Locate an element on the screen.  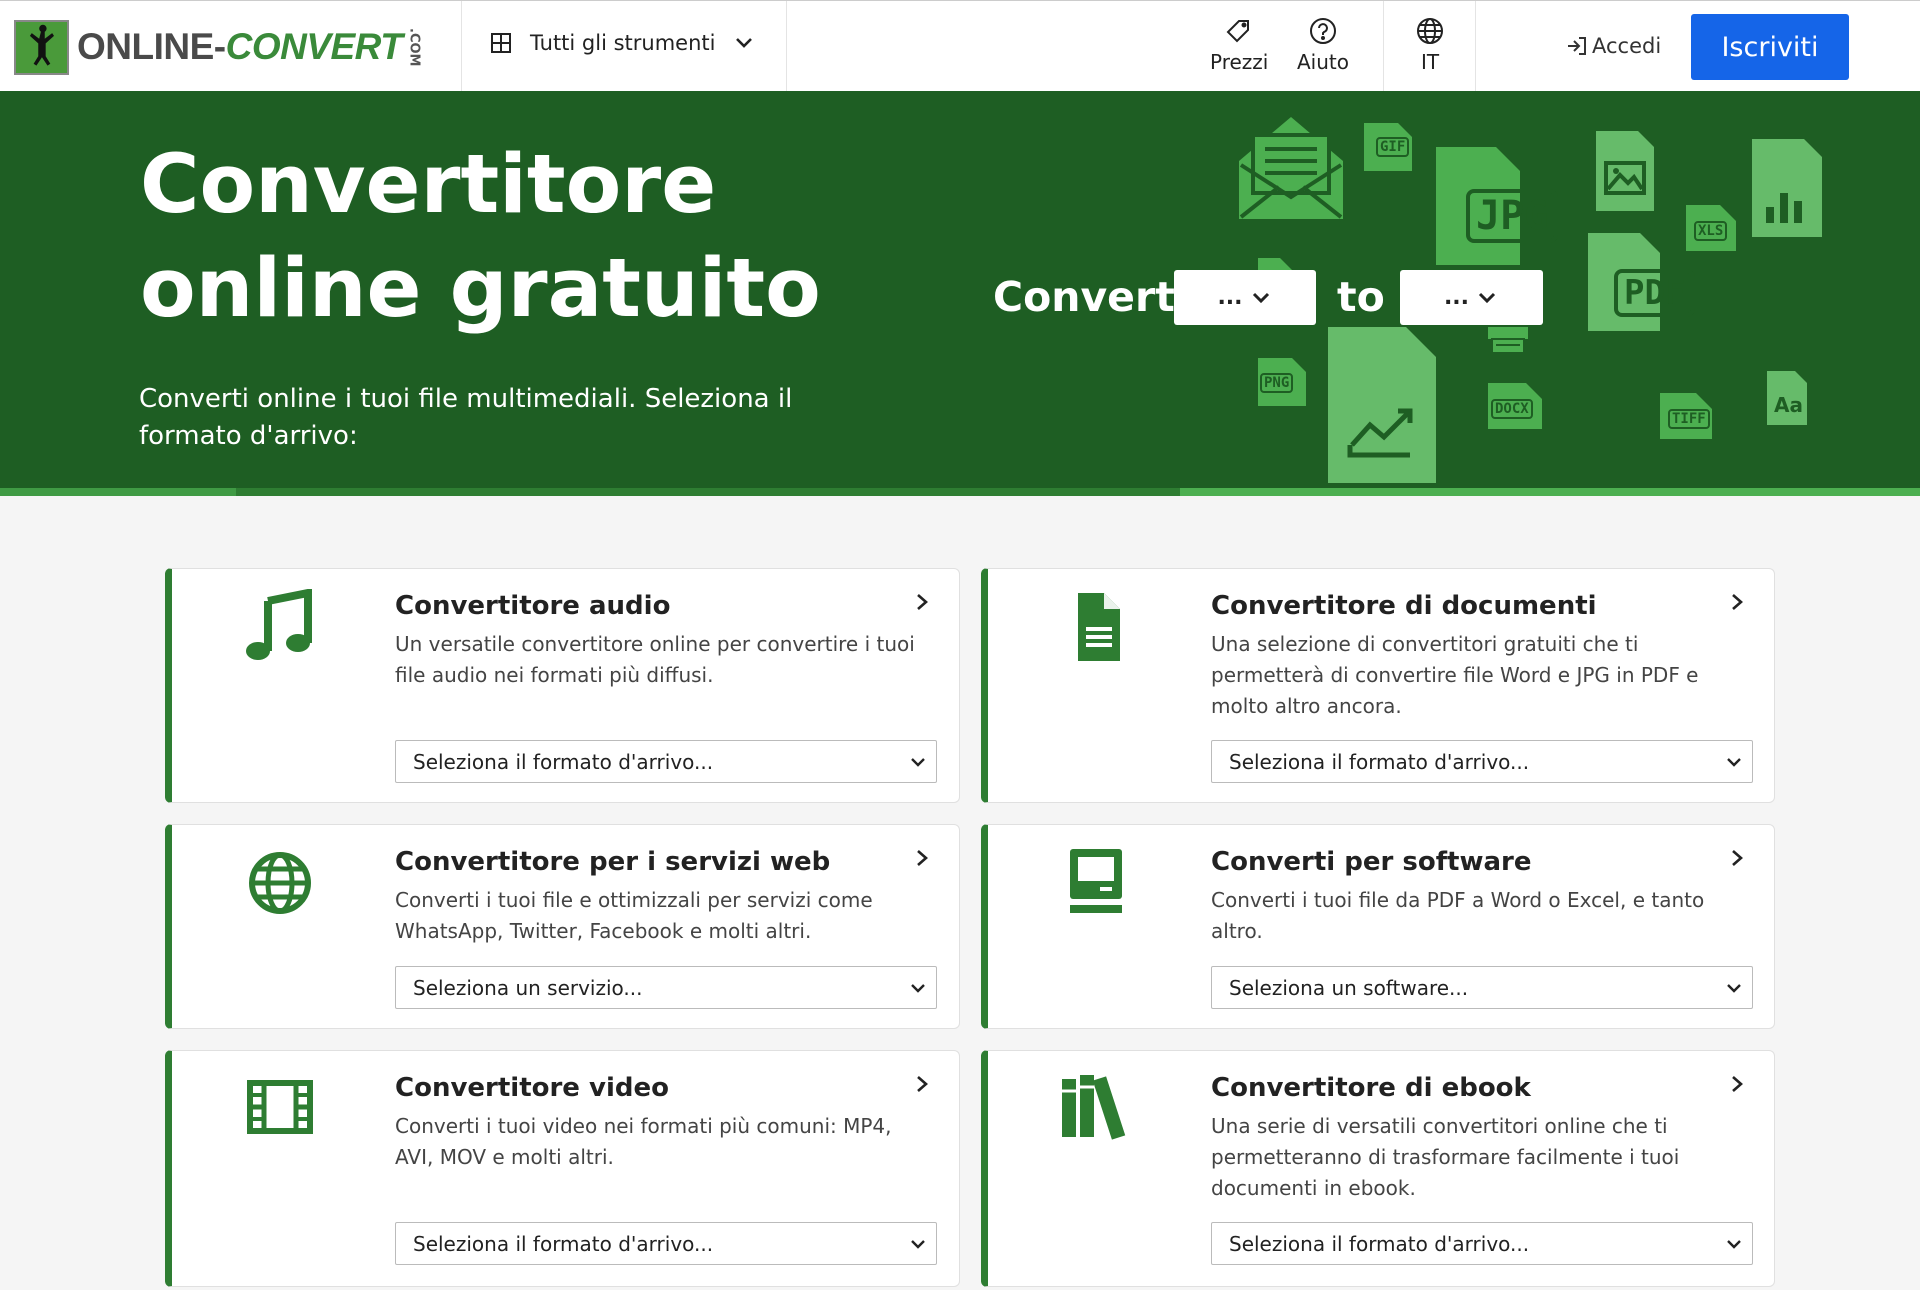
all-tools-label: Tutti gli strumenti is located at coordinates (623, 43).